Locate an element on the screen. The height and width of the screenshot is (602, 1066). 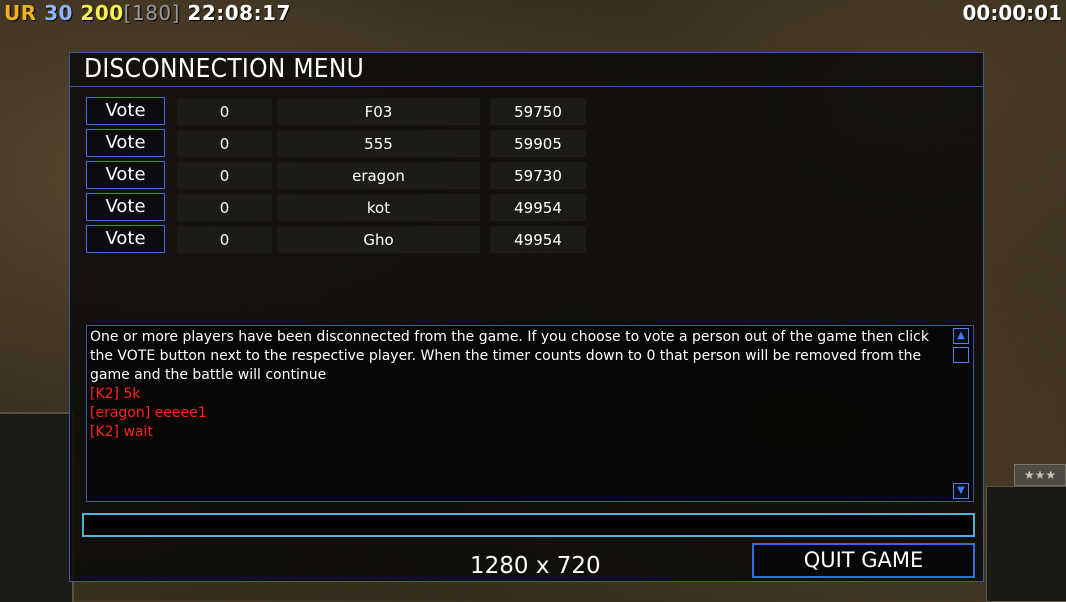
player-id: 59730 is located at coordinates (538, 175).